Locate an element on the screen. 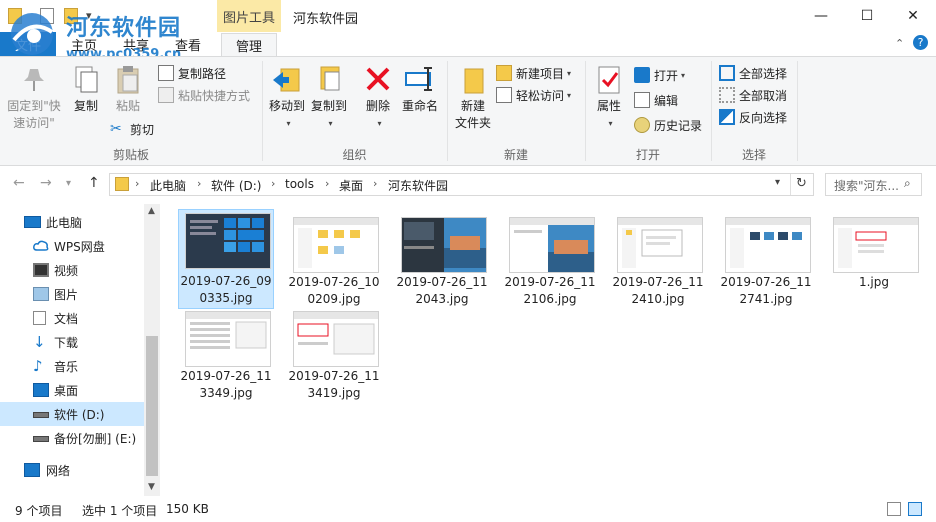  file-item: 2019-07-26_113349.jpg is located at coordinates (226, 353).